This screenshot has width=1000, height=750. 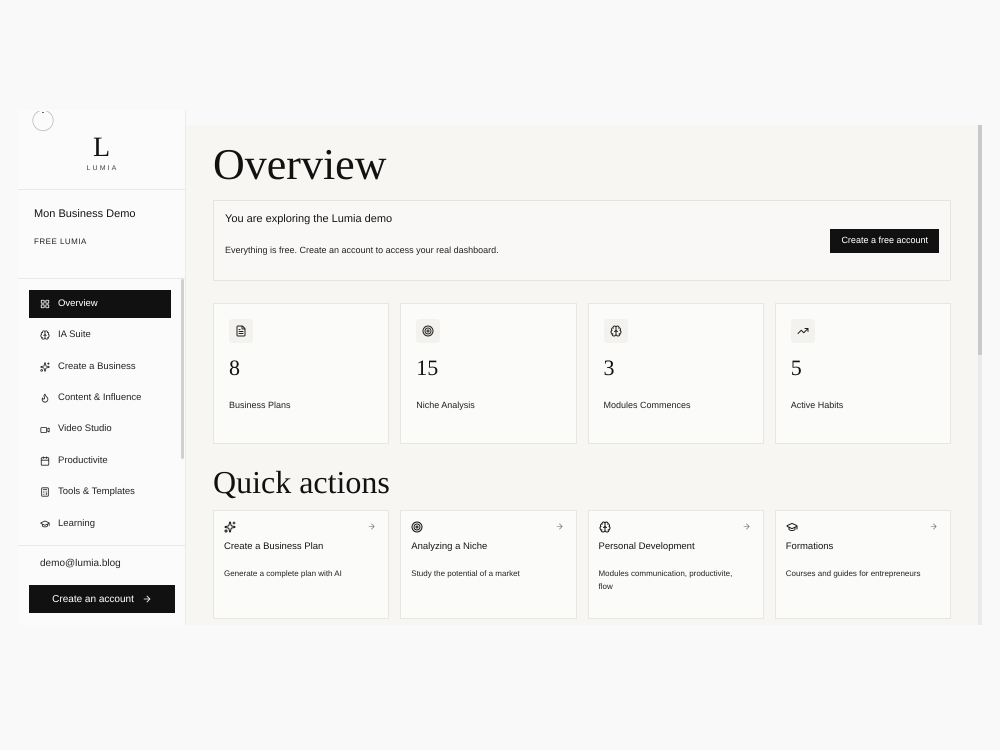 I want to click on action-title: Personal Development, so click(x=647, y=547).